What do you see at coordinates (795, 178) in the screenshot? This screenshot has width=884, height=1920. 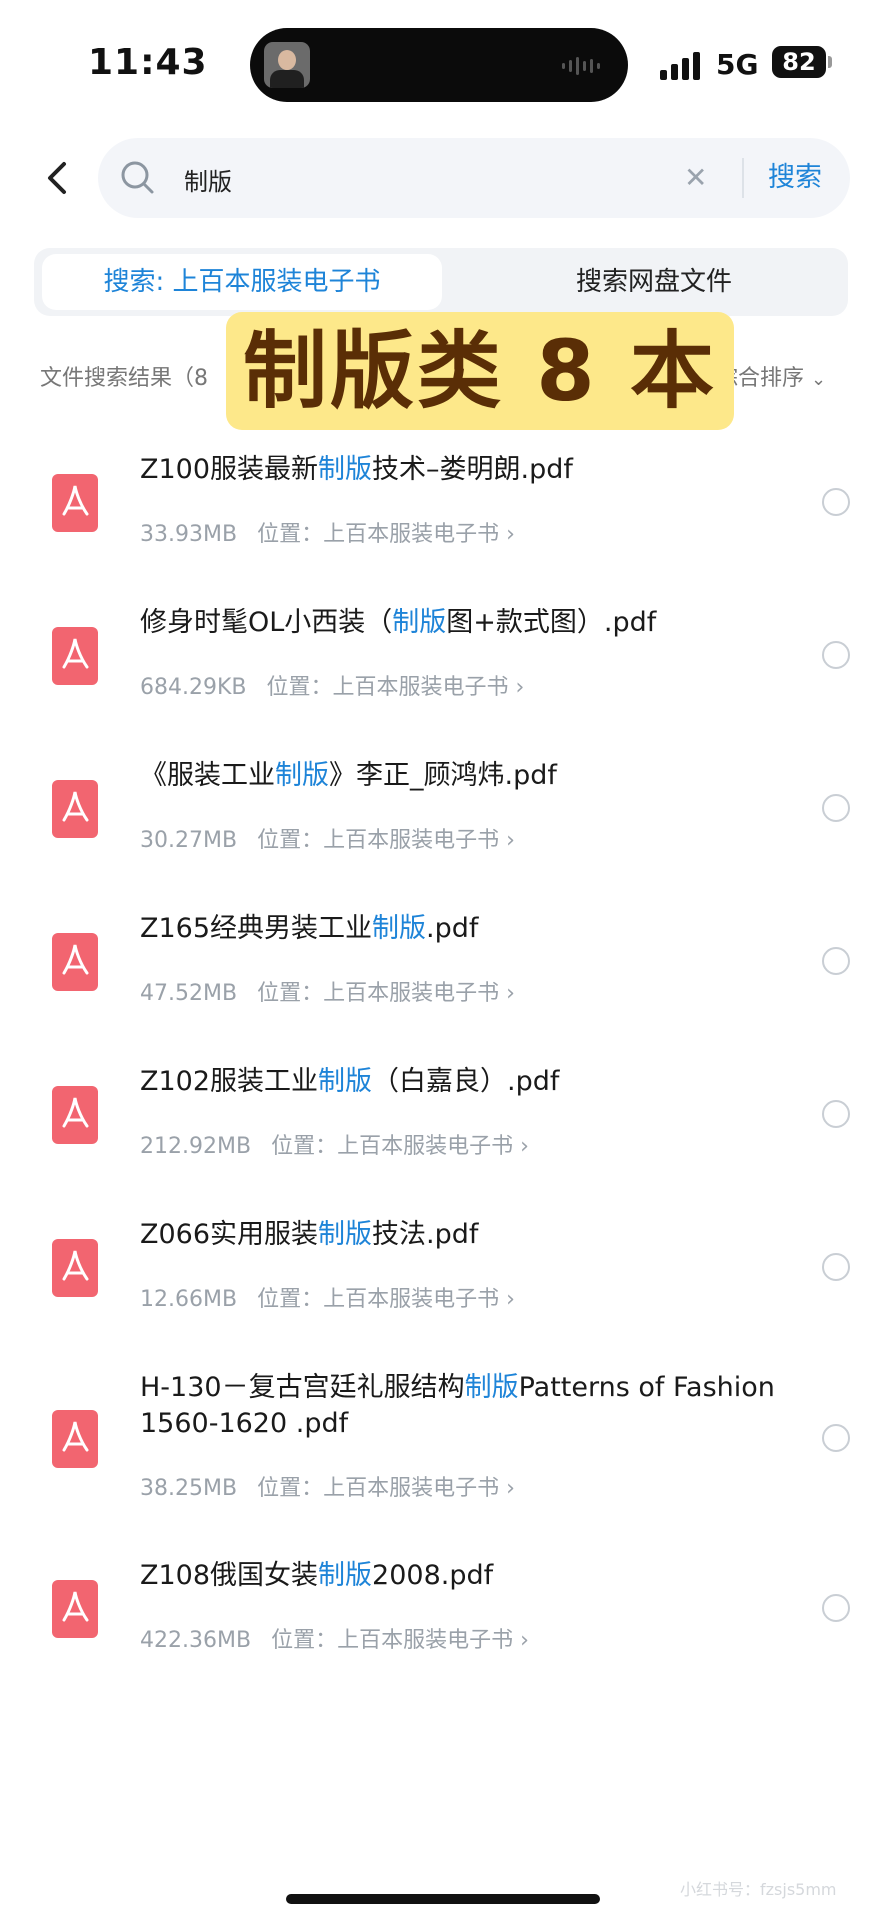 I see `search-button: 搜索` at bounding box center [795, 178].